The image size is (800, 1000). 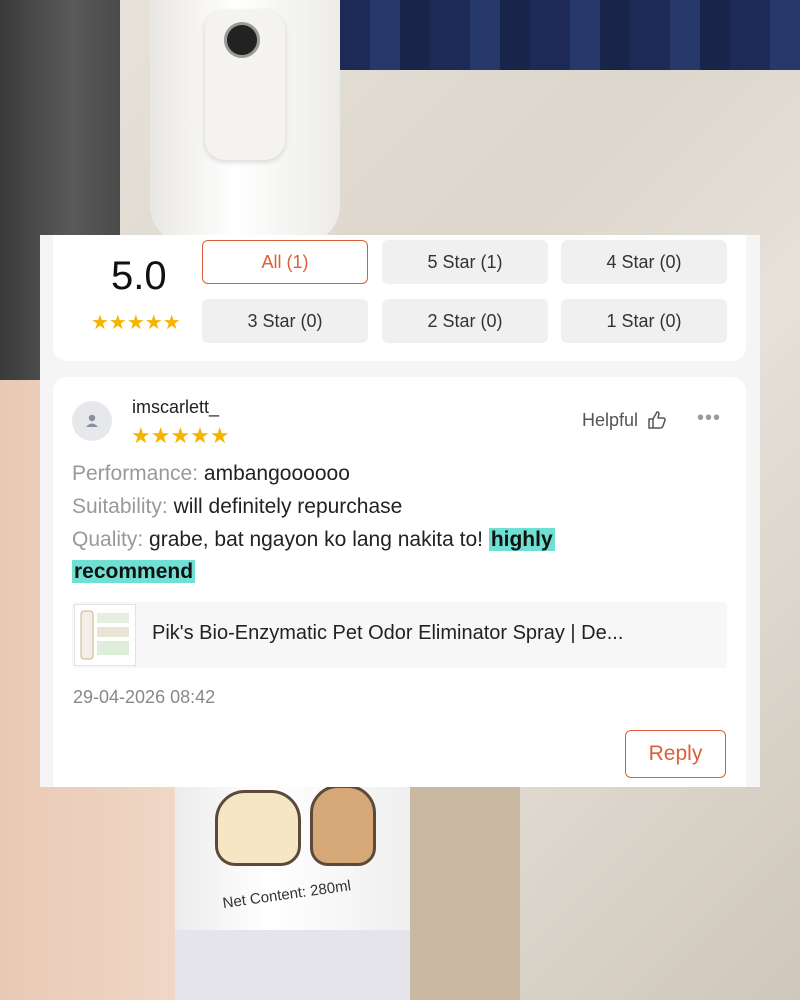 What do you see at coordinates (276, 473) in the screenshot?
I see `performance-value: ambangoooooo` at bounding box center [276, 473].